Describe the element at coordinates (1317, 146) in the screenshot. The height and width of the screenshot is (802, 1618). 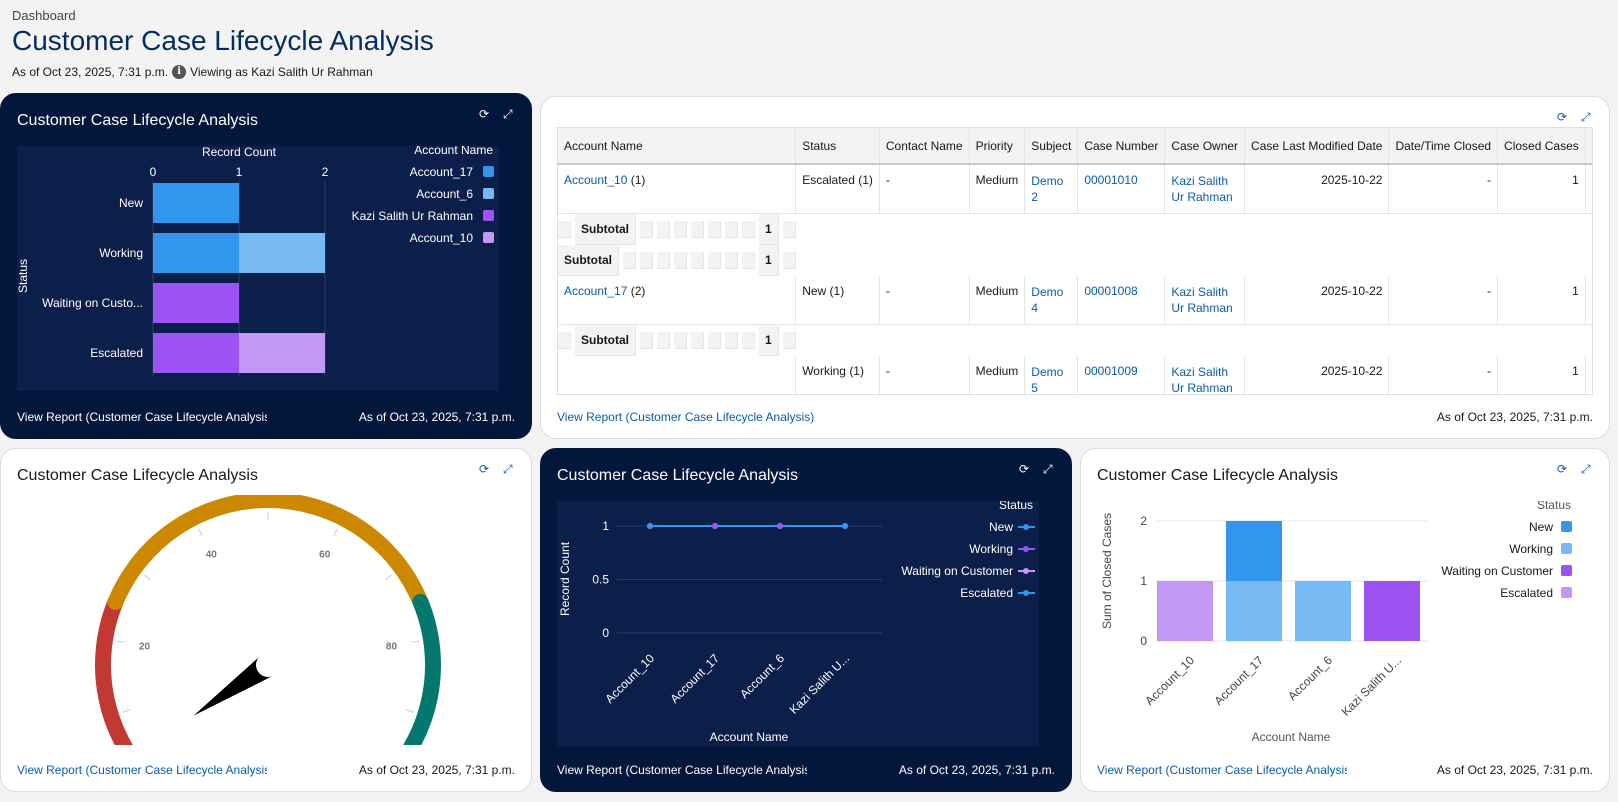
I see `column-header: Case Last Modified Date` at that location.